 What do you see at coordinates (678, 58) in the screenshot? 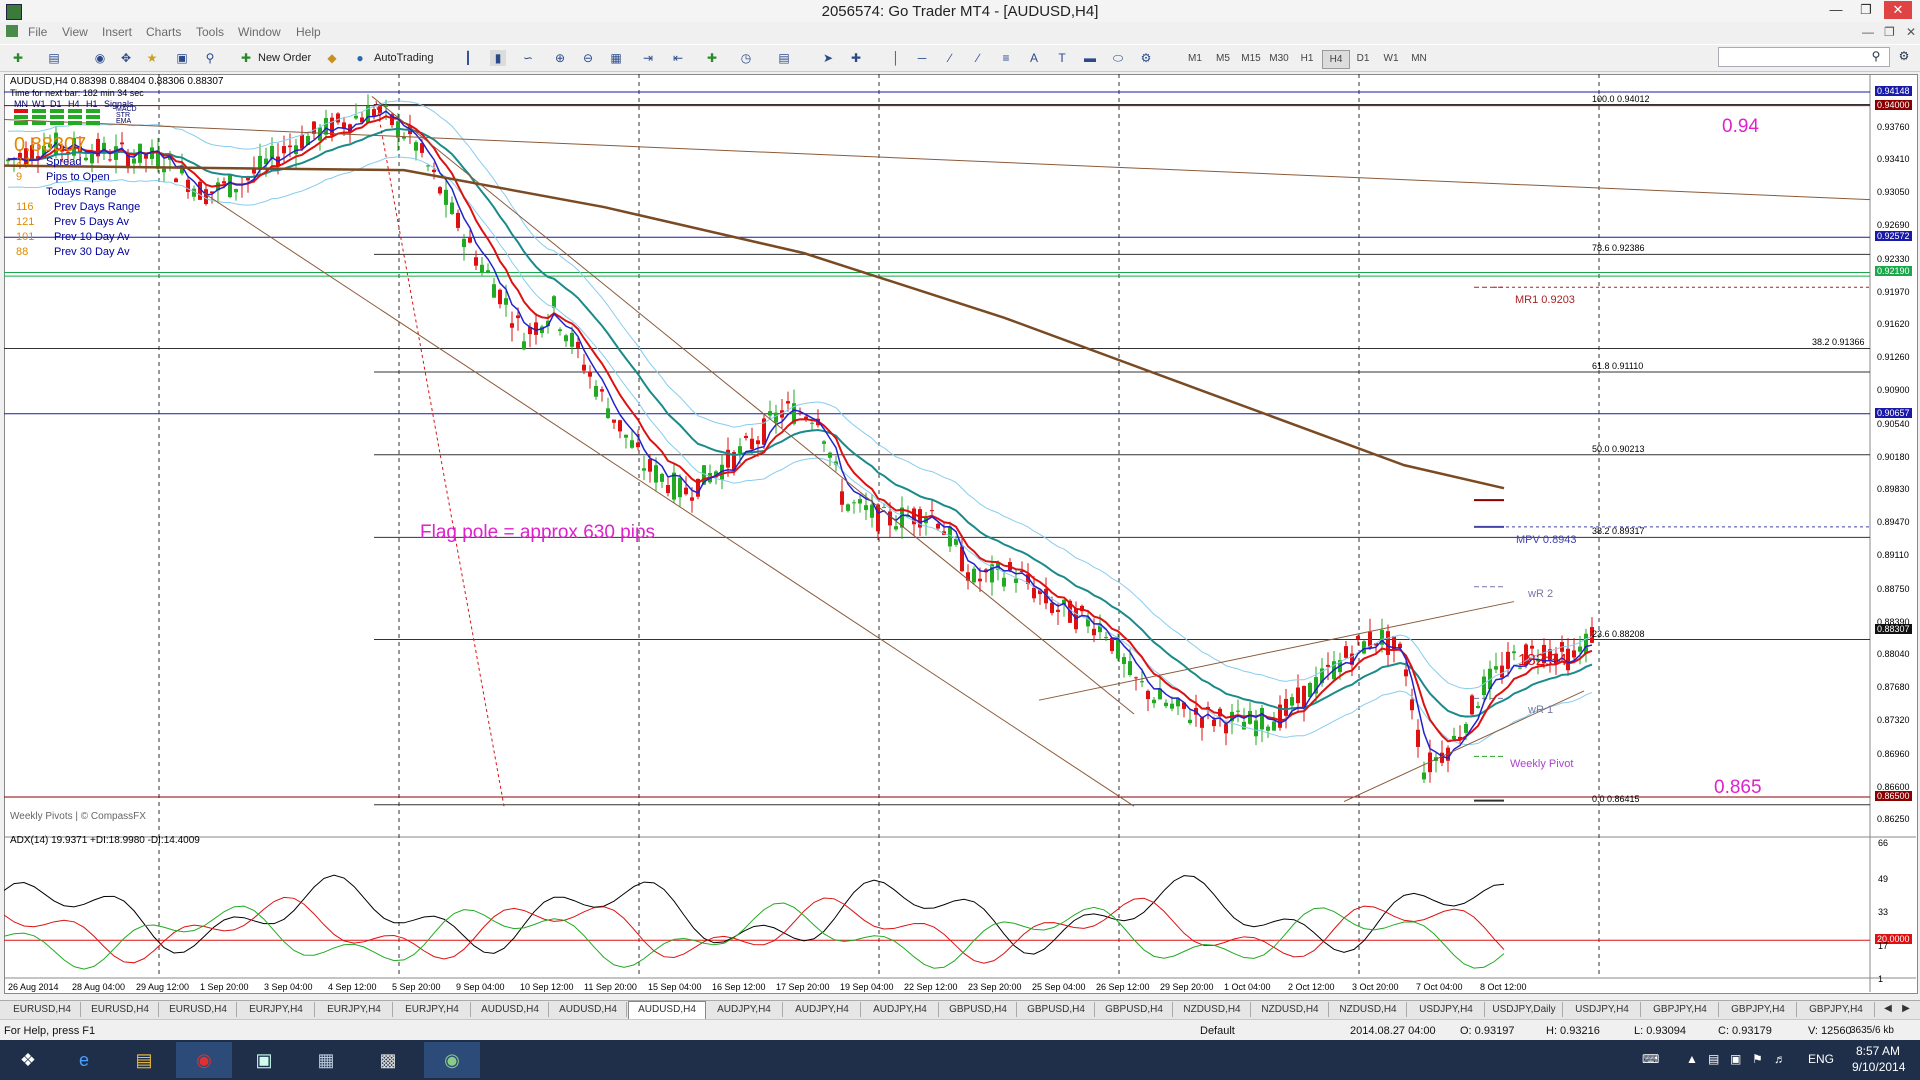
I see `chart-shift-icon: ⇤` at bounding box center [678, 58].